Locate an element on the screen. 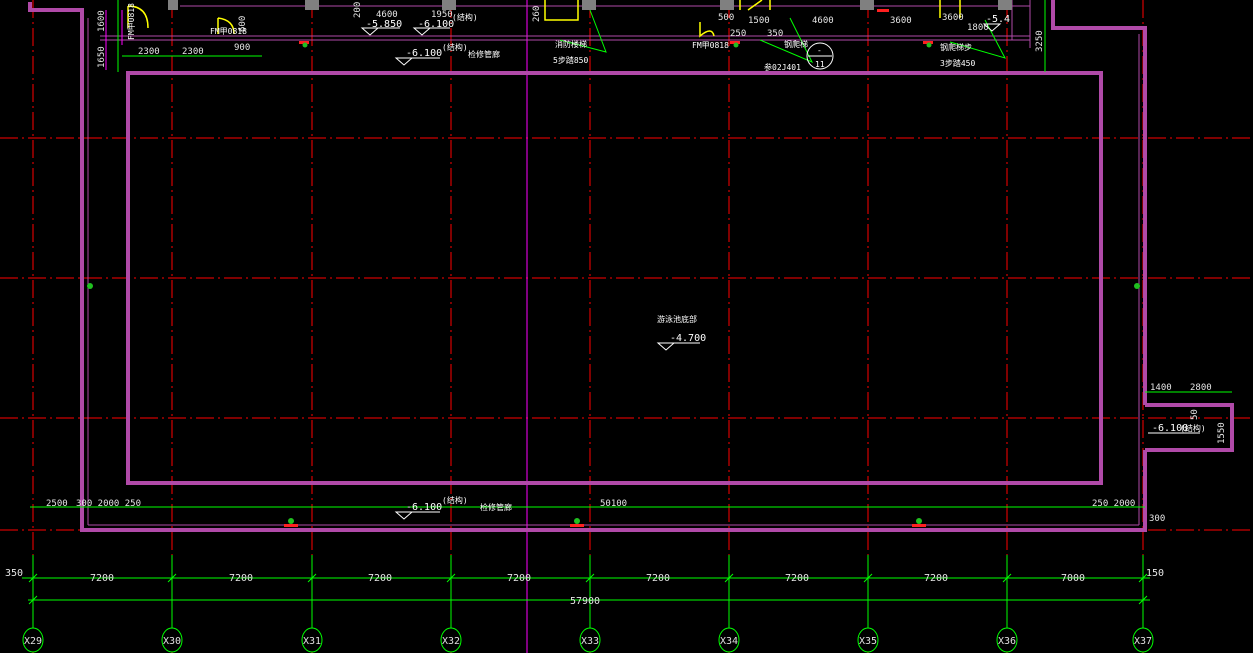 Image resolution: width=1253 pixels, height=653 pixels. top-dim-left-a: 2300 is located at coordinates (149, 52).